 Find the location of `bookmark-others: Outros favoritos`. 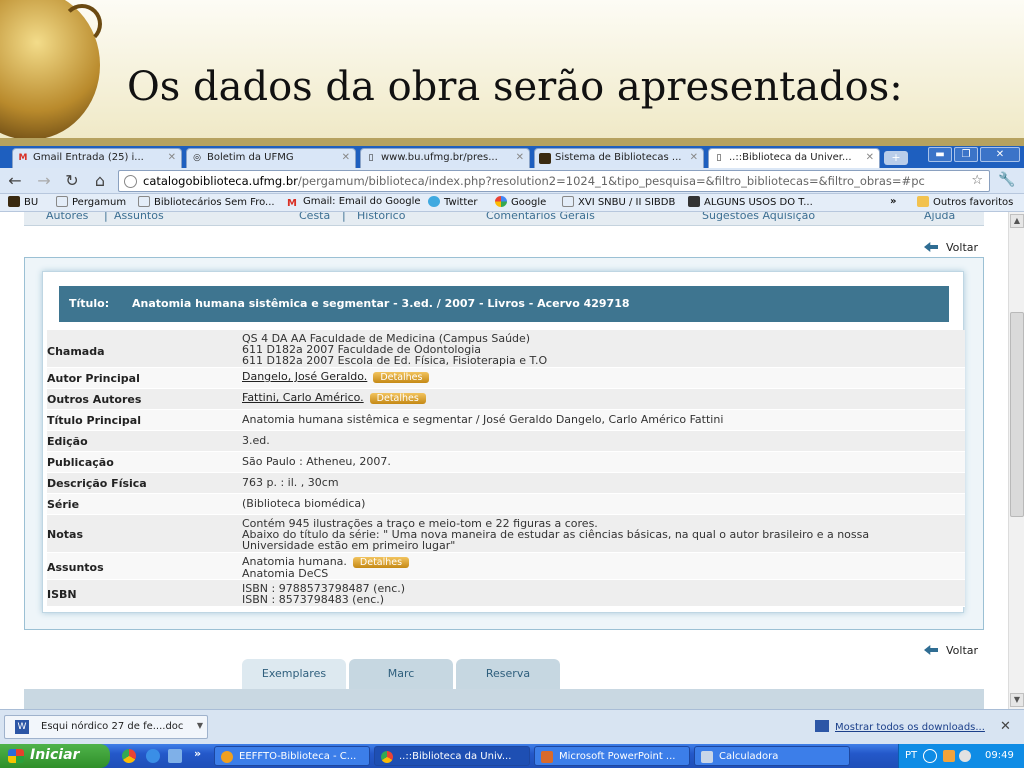

bookmark-others: Outros favoritos is located at coordinates (965, 202).